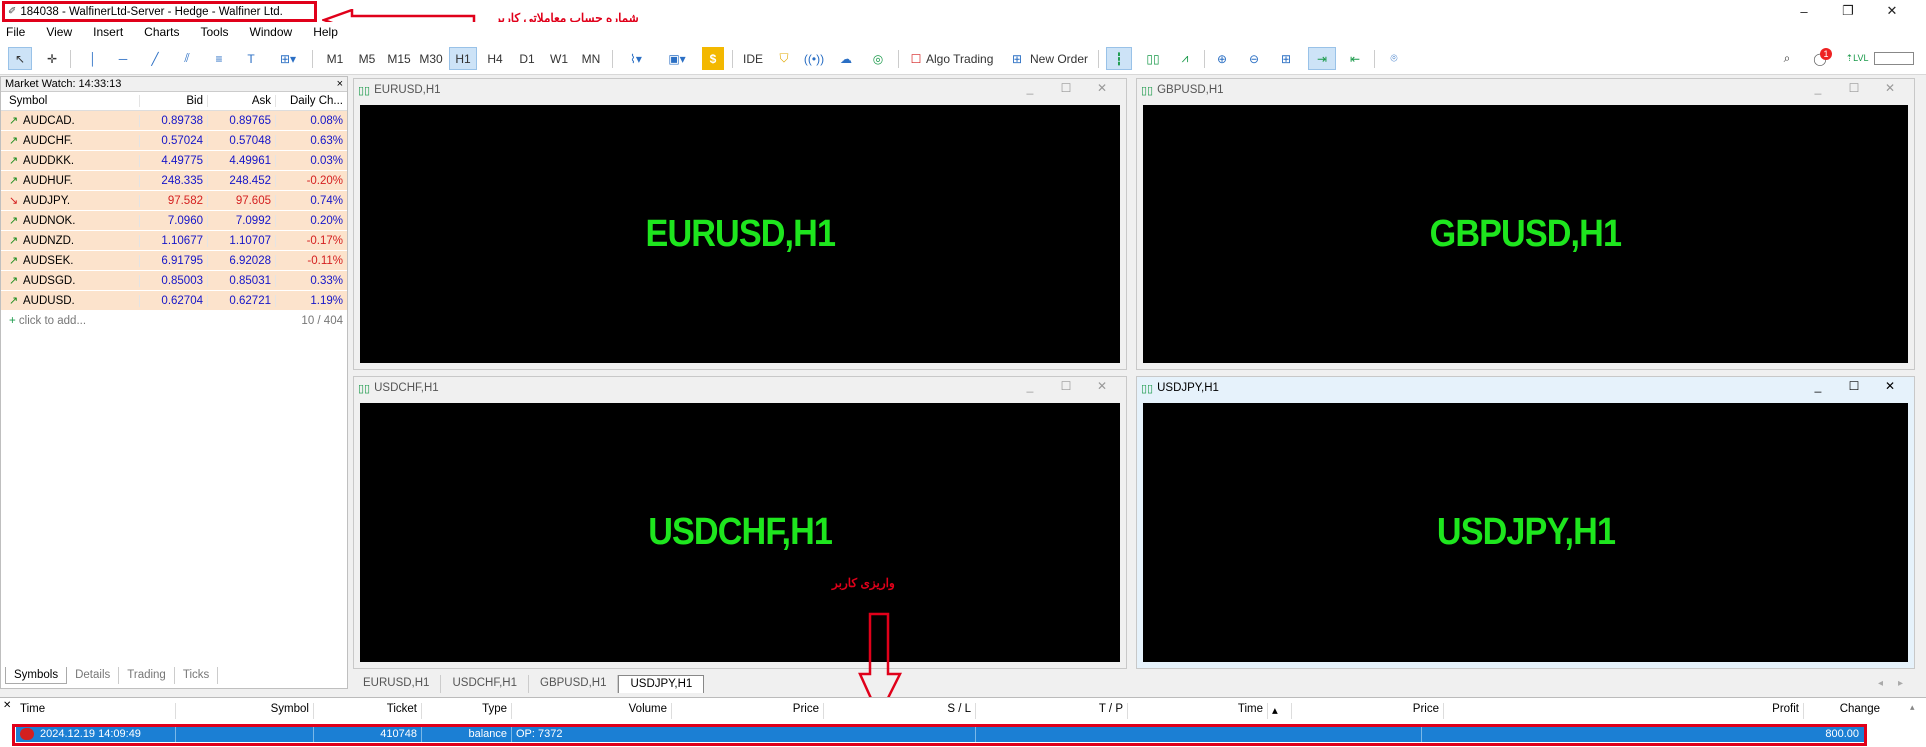 This screenshot has height=747, width=1926. I want to click on menu-insert: Insert, so click(108, 32).